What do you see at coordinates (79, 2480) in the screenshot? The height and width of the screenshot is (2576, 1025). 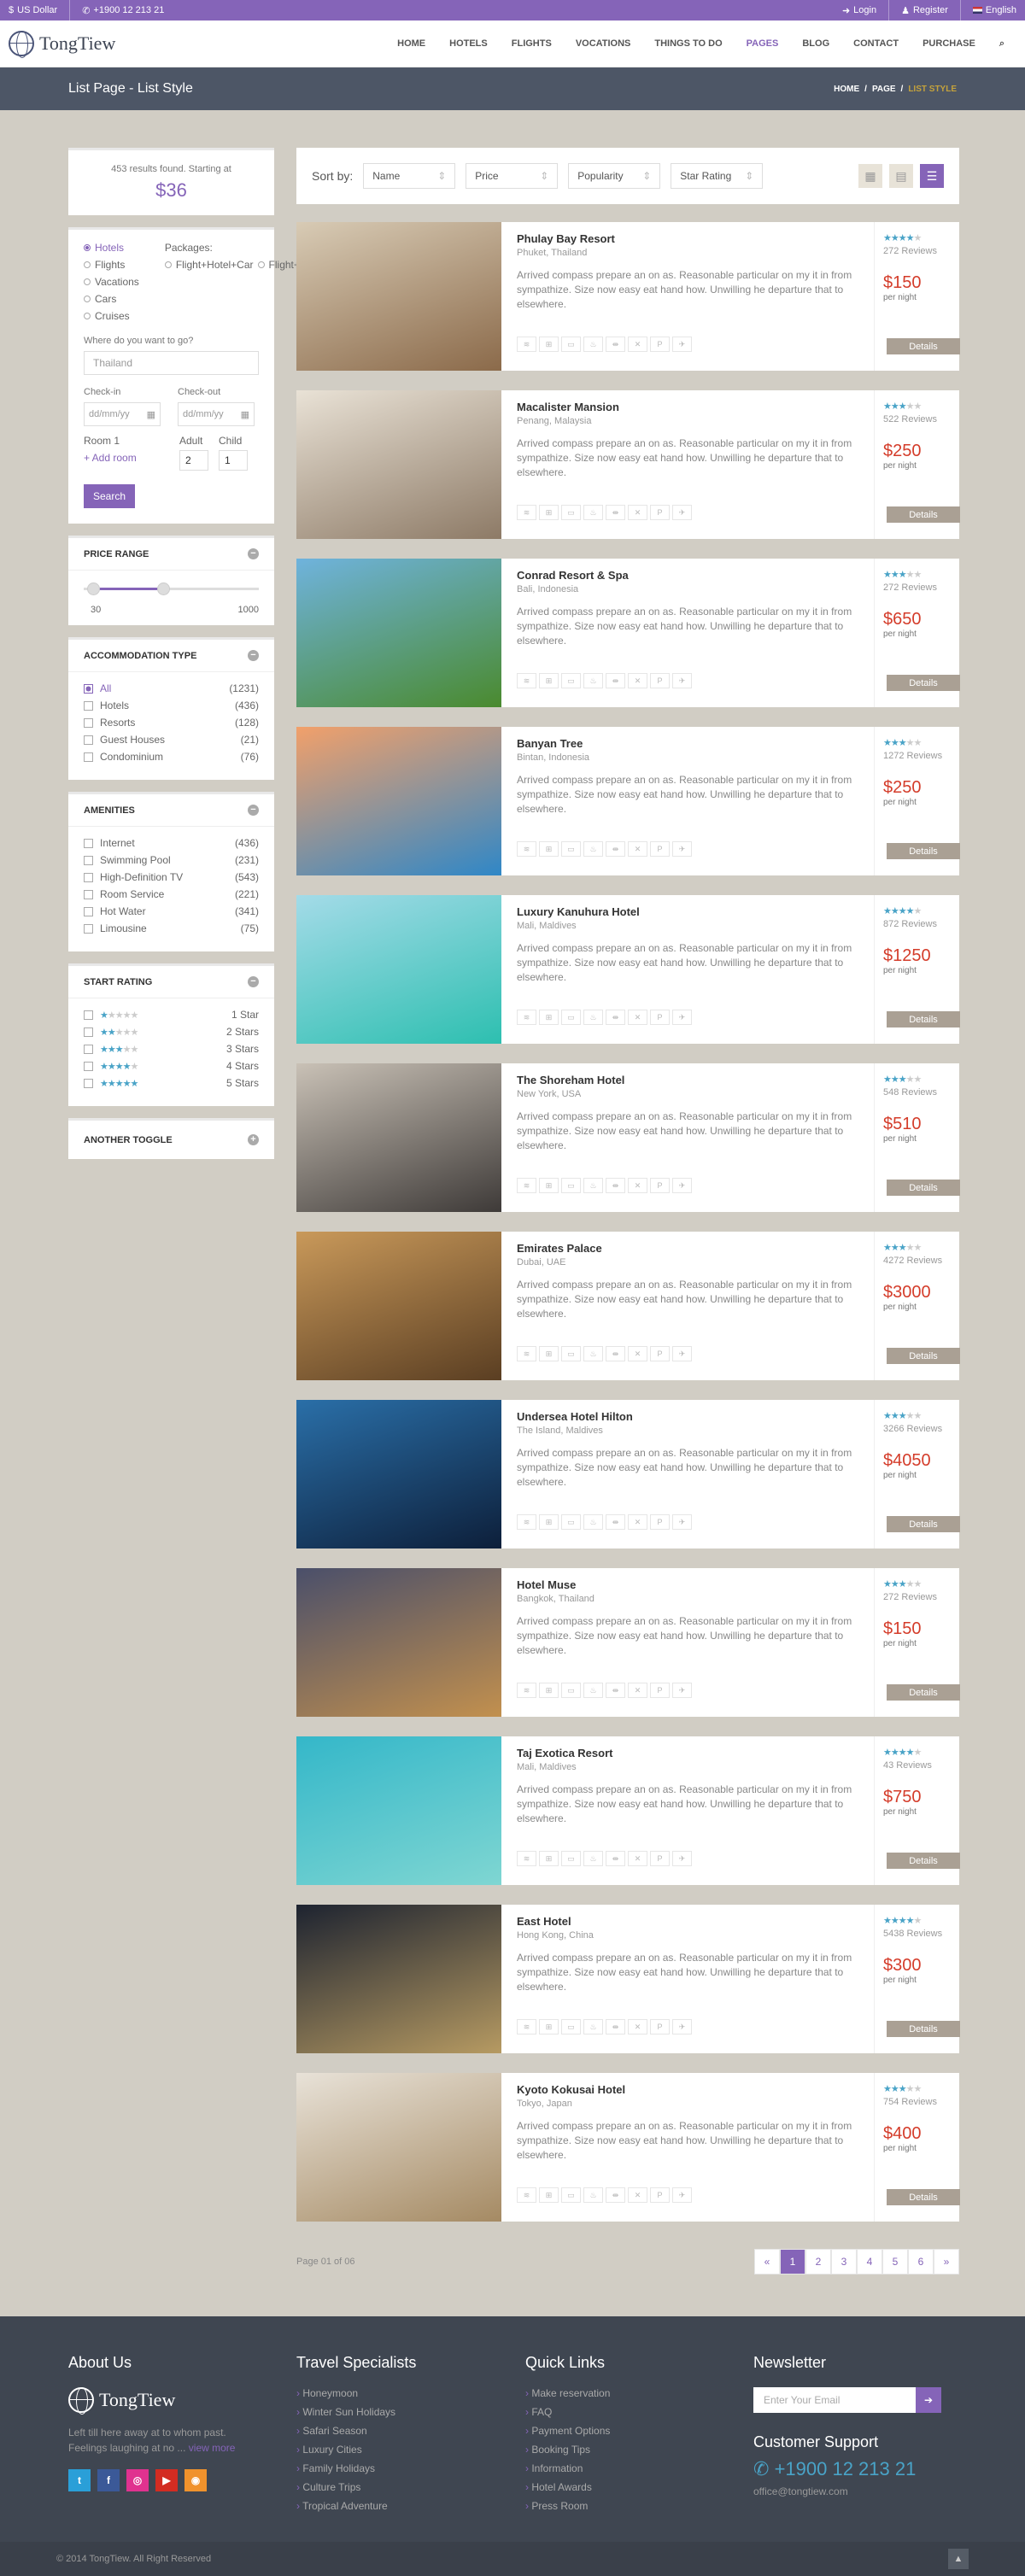 I see `twitter-icon: t` at bounding box center [79, 2480].